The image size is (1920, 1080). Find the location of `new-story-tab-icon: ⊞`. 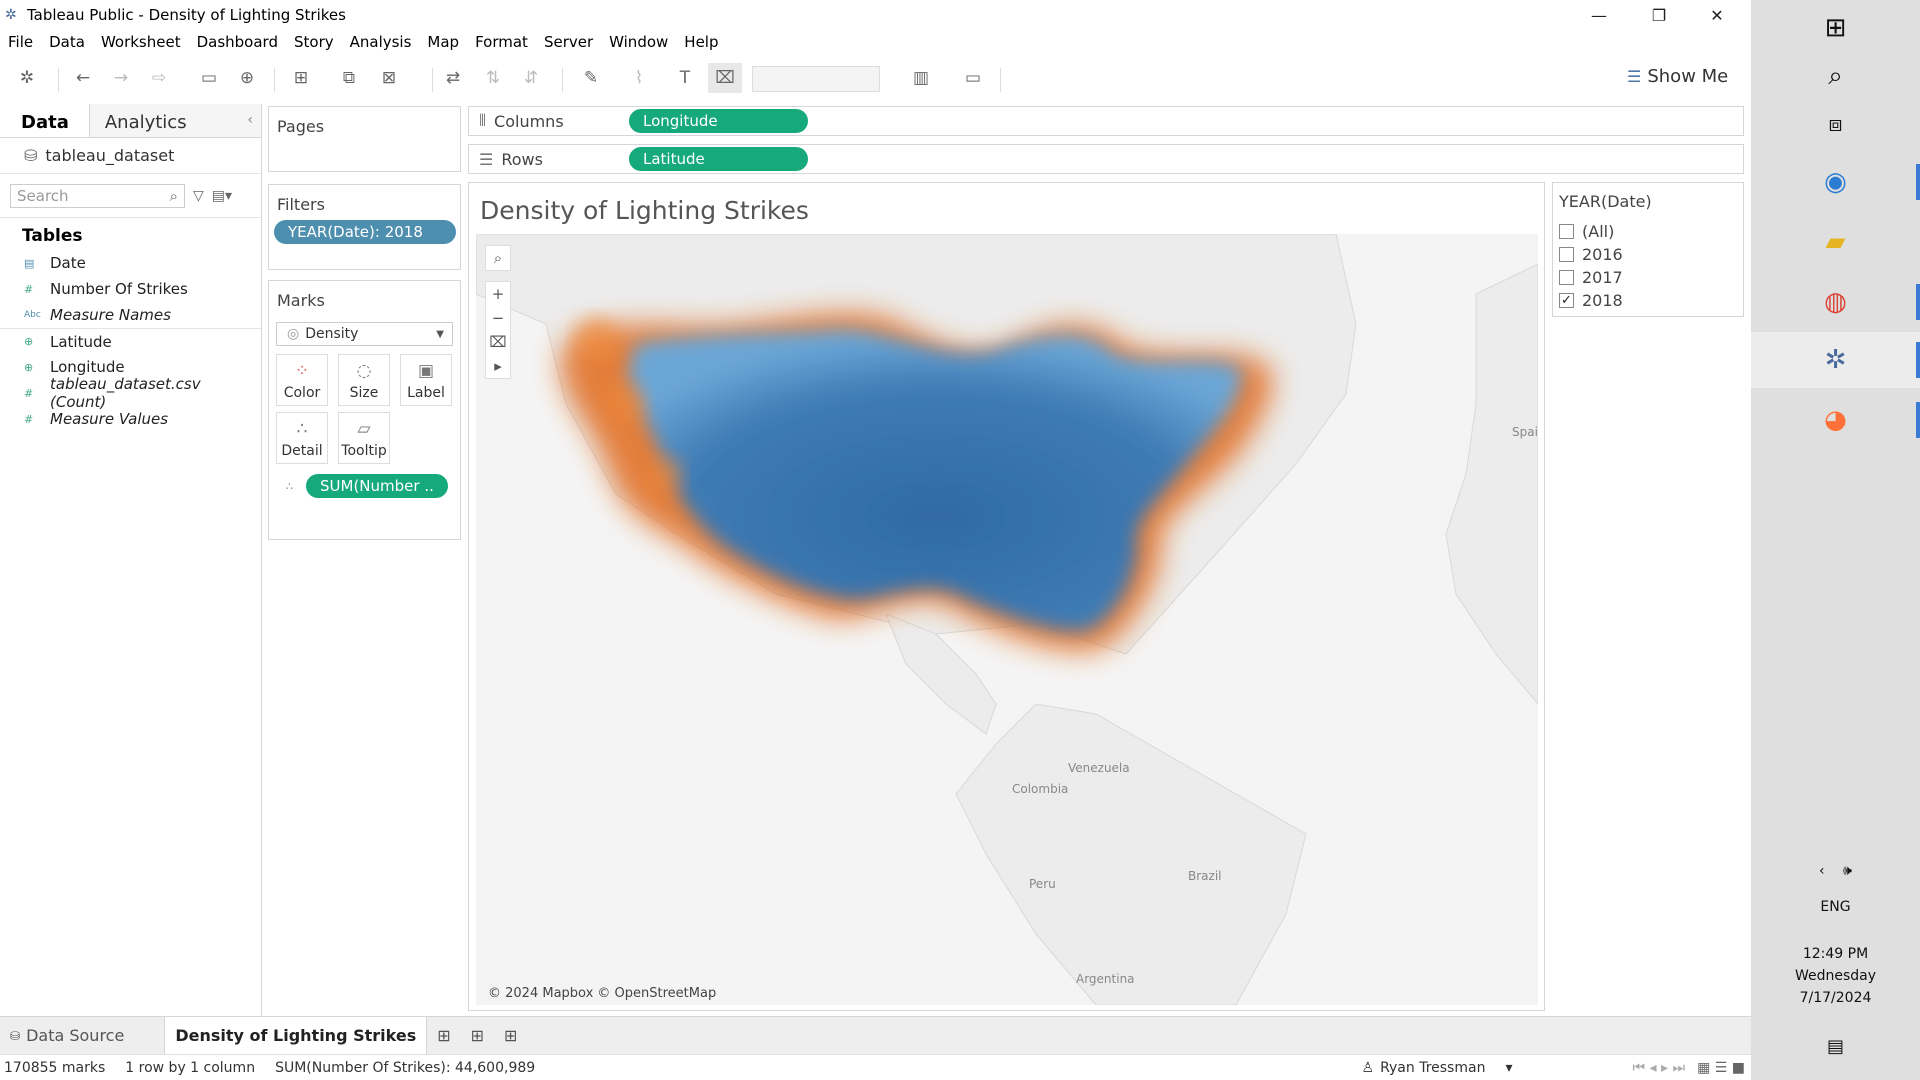

new-story-tab-icon: ⊞ is located at coordinates (510, 1036).